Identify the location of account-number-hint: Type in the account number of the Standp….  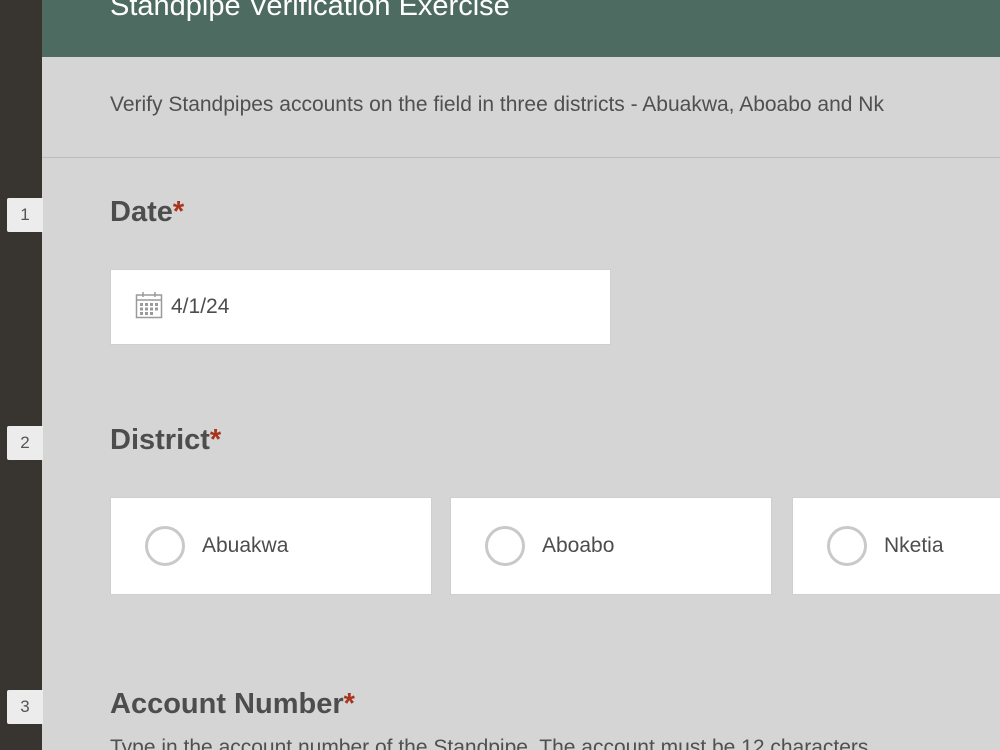
(489, 743).